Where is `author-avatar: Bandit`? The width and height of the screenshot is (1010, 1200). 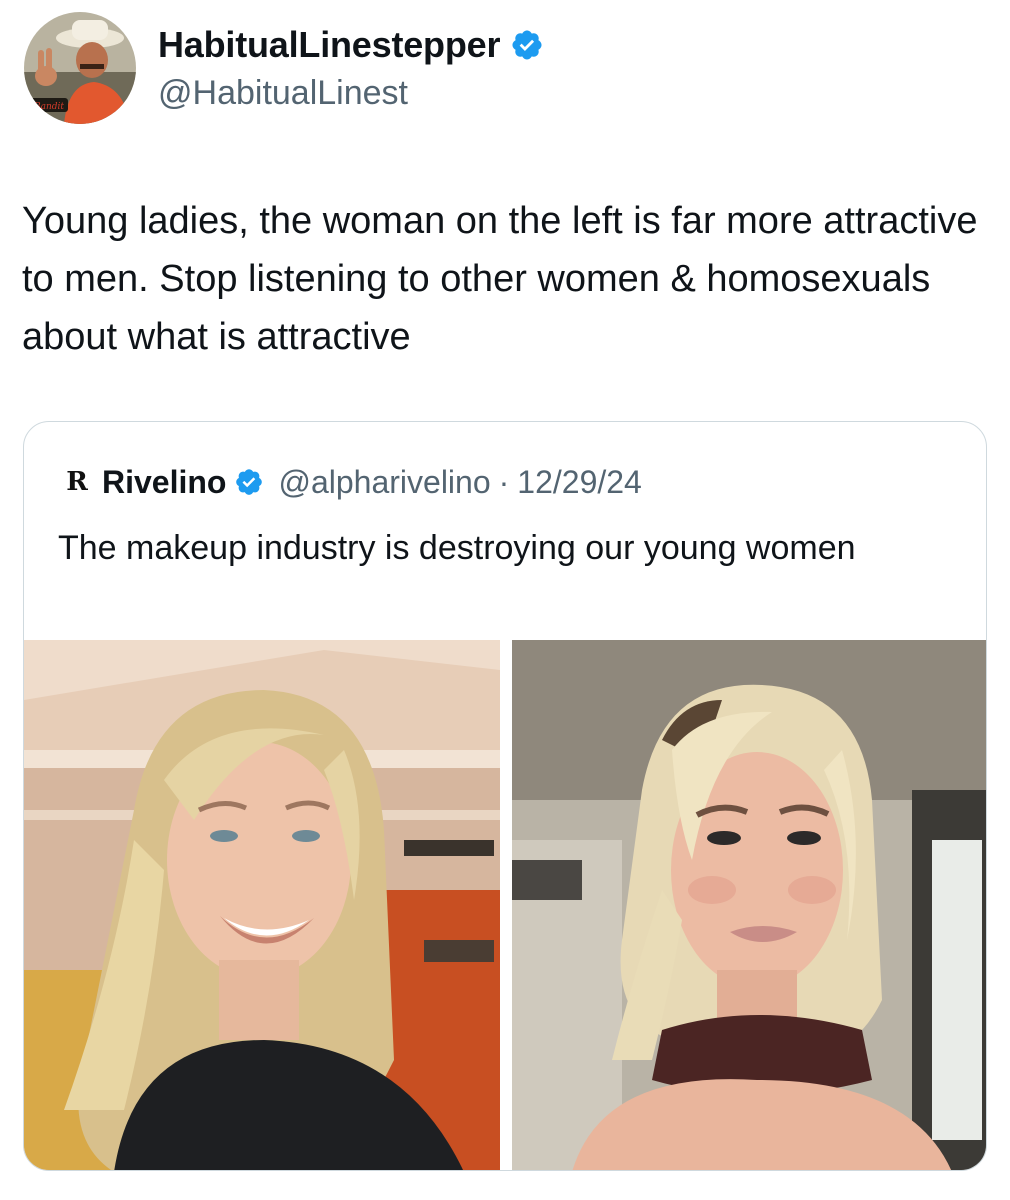 author-avatar: Bandit is located at coordinates (80, 68).